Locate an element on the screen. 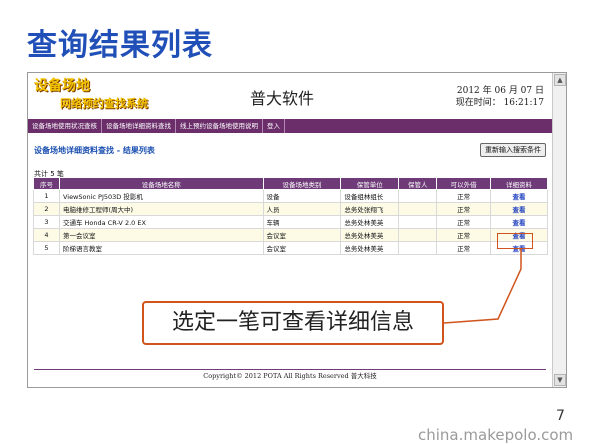  app-name: 普大软件 is located at coordinates (282, 98).